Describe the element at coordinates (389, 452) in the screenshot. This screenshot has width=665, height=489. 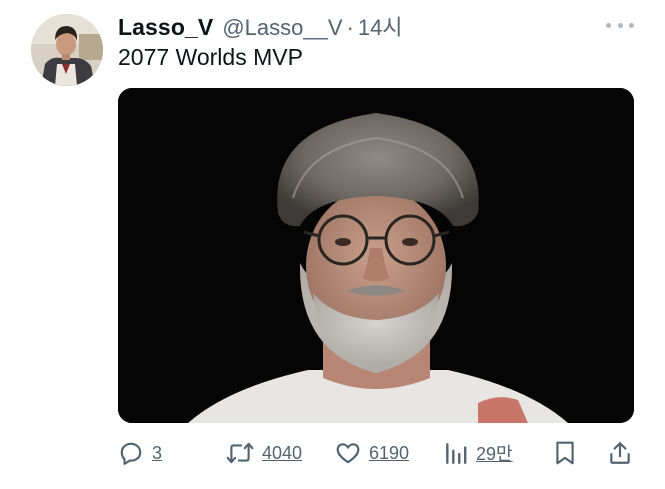
I see `like-count: 6190` at that location.